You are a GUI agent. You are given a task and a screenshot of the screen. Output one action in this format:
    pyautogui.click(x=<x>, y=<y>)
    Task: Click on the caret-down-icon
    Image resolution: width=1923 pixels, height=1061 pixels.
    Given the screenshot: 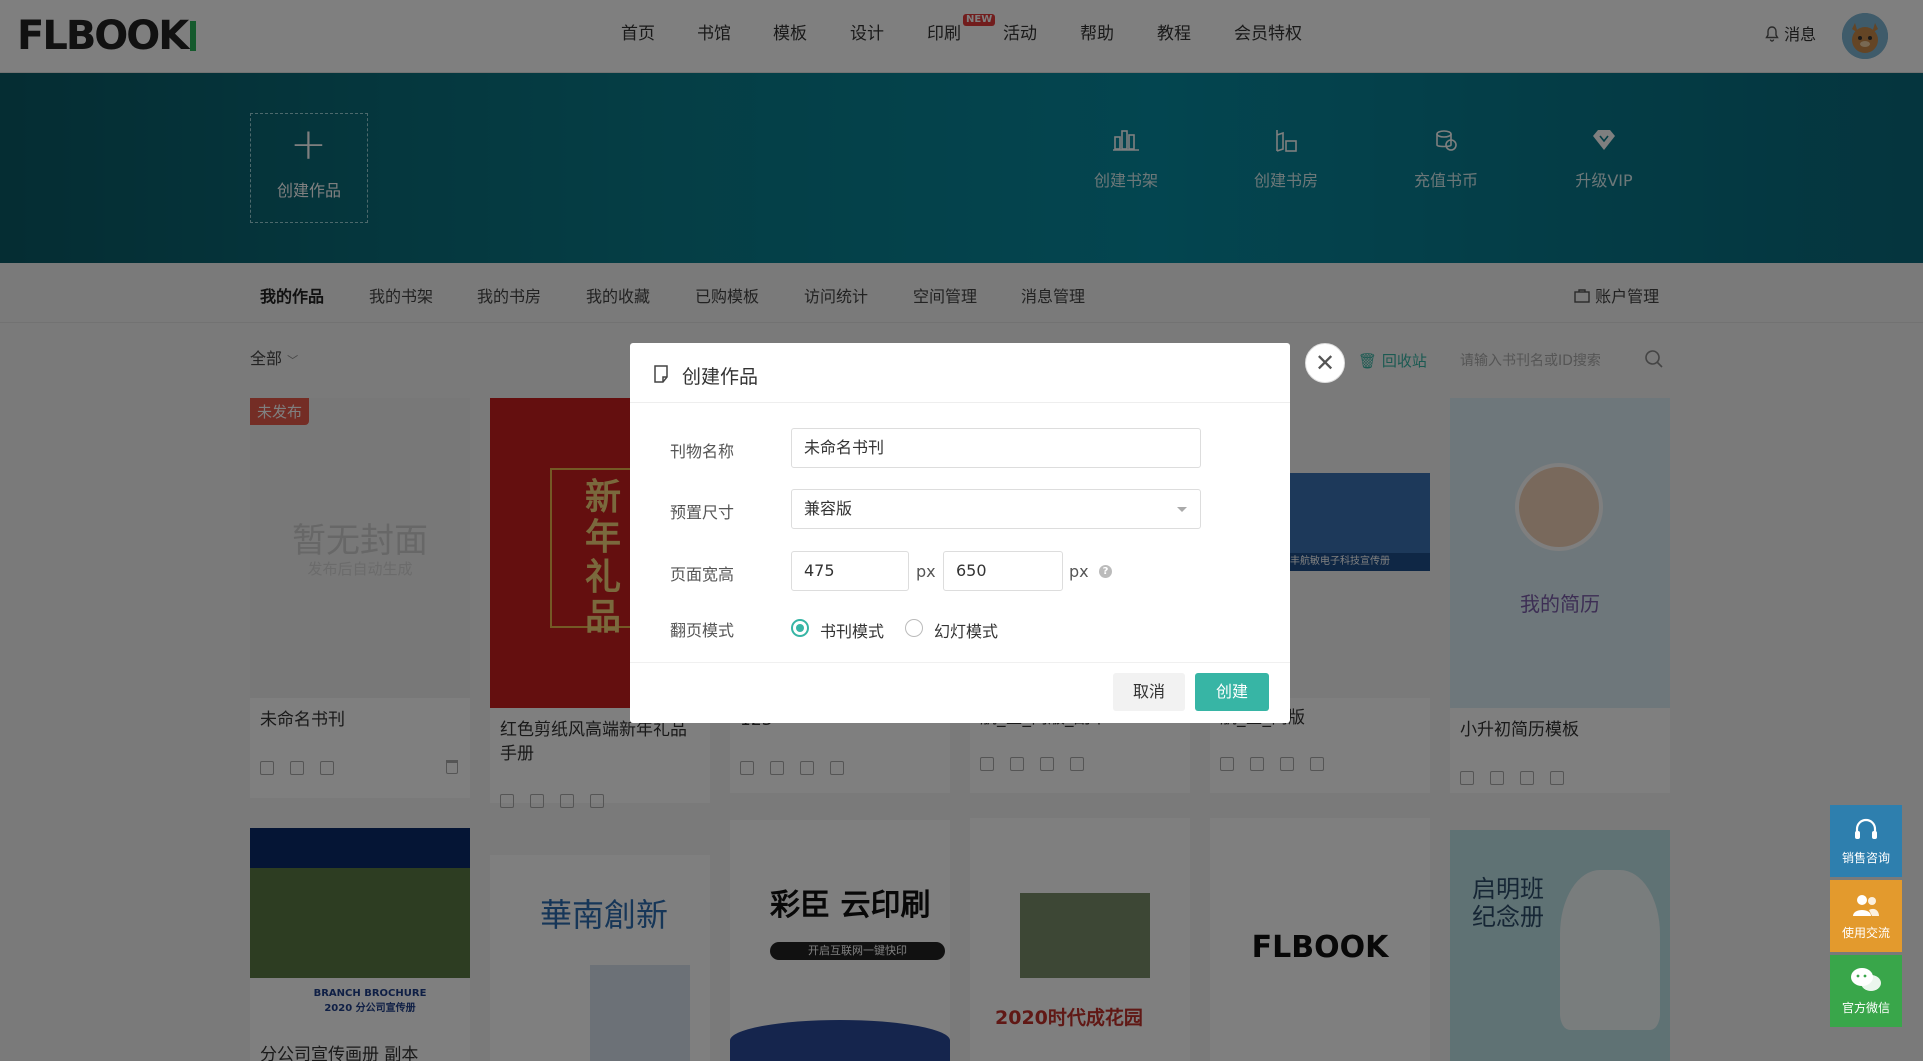 What is the action you would take?
    pyautogui.click(x=1182, y=509)
    